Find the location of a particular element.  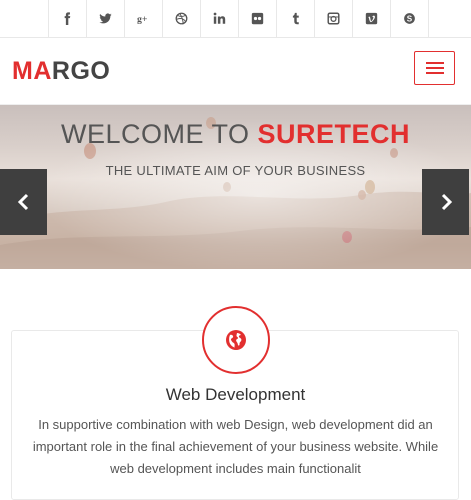

chevron-left-icon is located at coordinates (22, 202).